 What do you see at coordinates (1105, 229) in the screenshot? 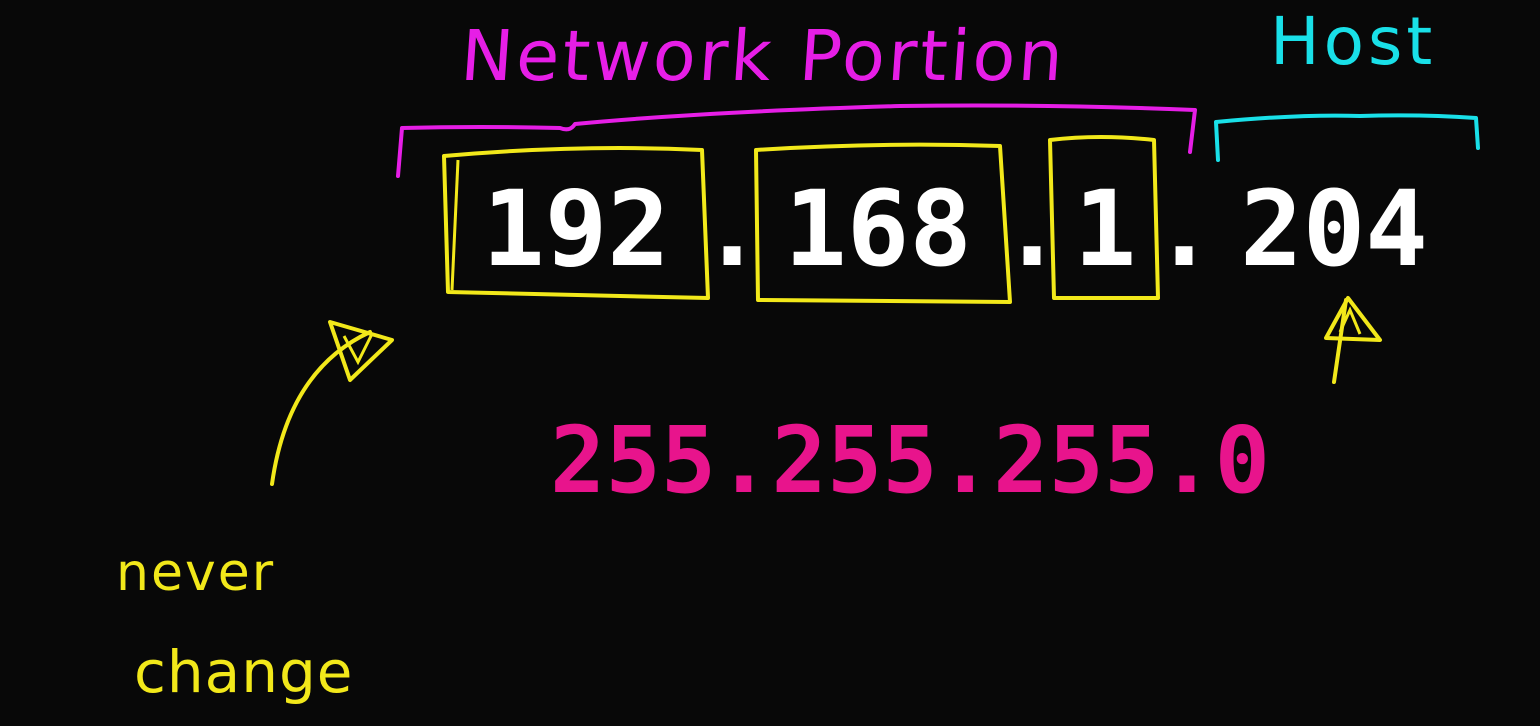
I see `ip-octet-3: 1` at bounding box center [1105, 229].